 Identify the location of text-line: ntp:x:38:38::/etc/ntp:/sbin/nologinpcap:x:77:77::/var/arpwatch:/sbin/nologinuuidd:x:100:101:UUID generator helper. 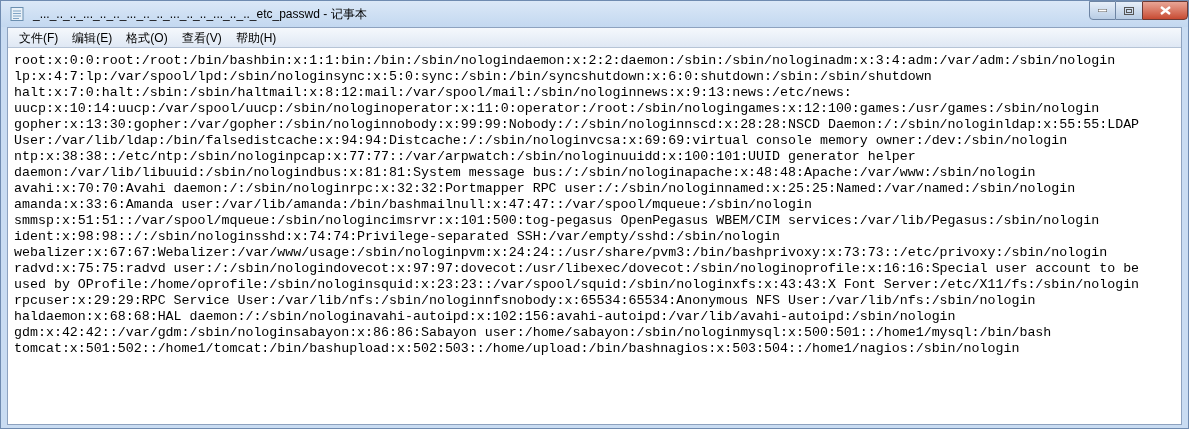
(465, 157).